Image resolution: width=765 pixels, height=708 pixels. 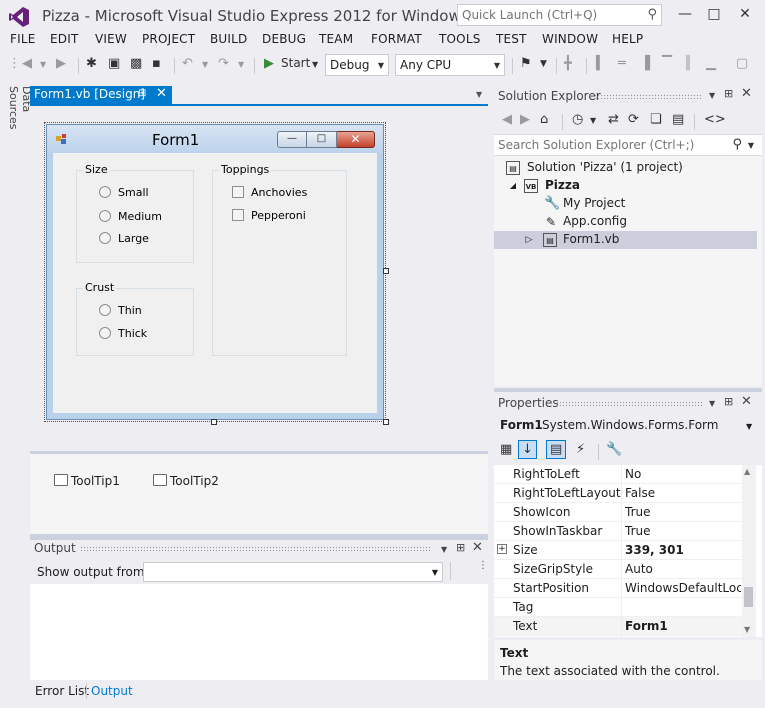 What do you see at coordinates (356, 139) in the screenshot?
I see `form-close-button: ✕` at bounding box center [356, 139].